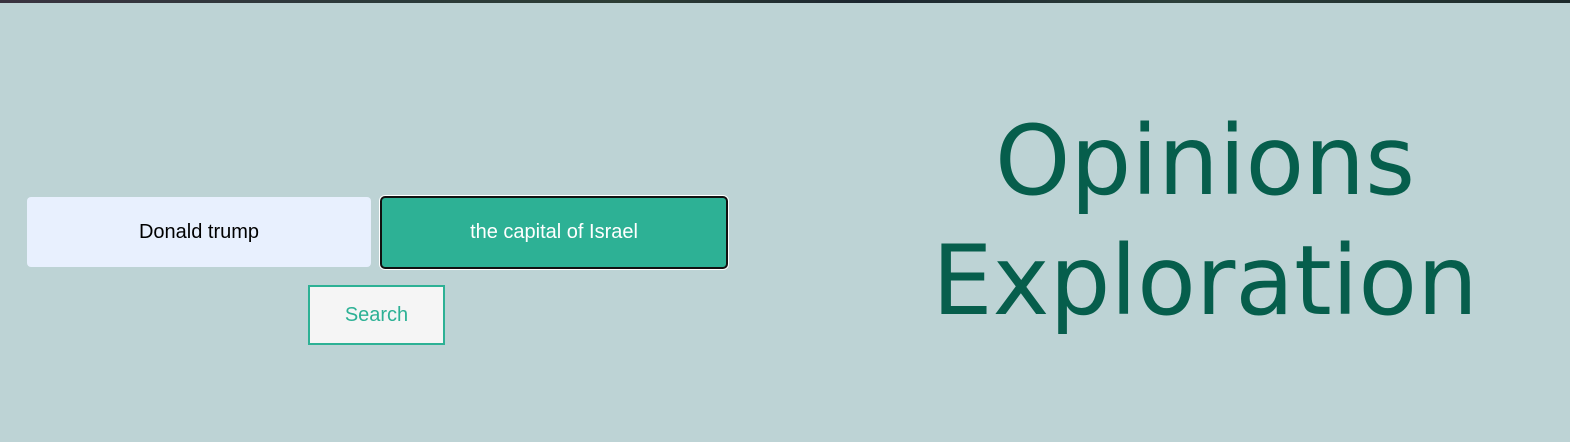 The height and width of the screenshot is (442, 1570). Describe the element at coordinates (785, 1) in the screenshot. I see `top-image-strip` at that location.